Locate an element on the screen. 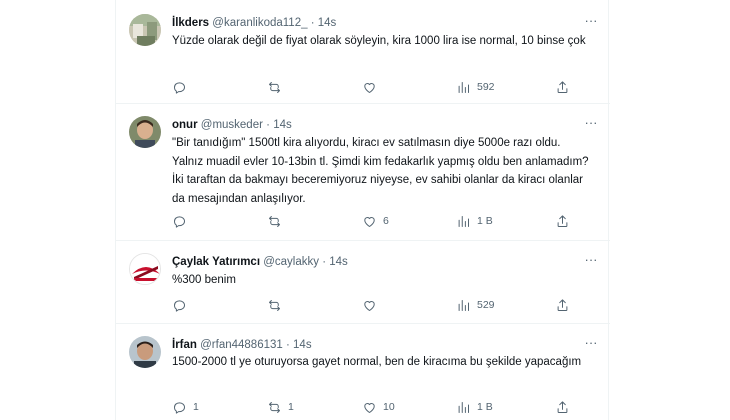 The height and width of the screenshot is (420, 730). tweet-header: onur @muskeder · 14s is located at coordinates (232, 125).